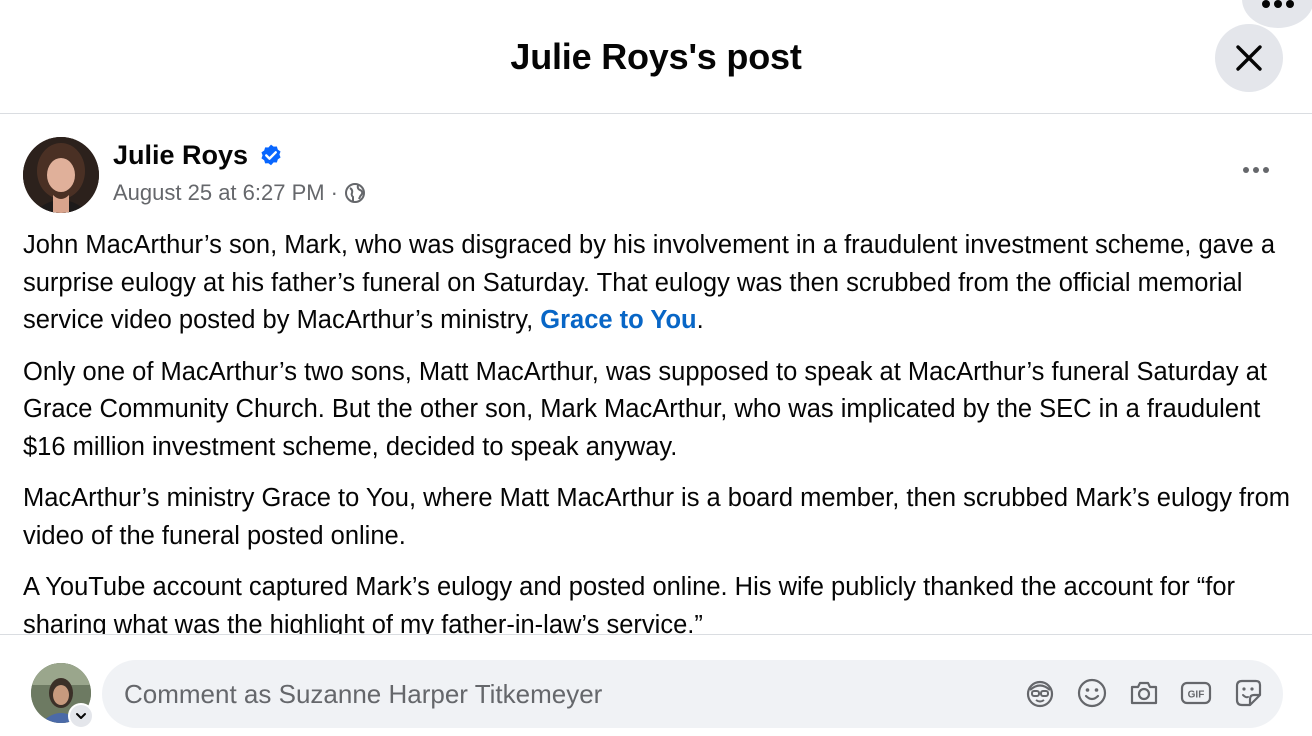 This screenshot has width=1312, height=736. I want to click on close-button, so click(1249, 58).